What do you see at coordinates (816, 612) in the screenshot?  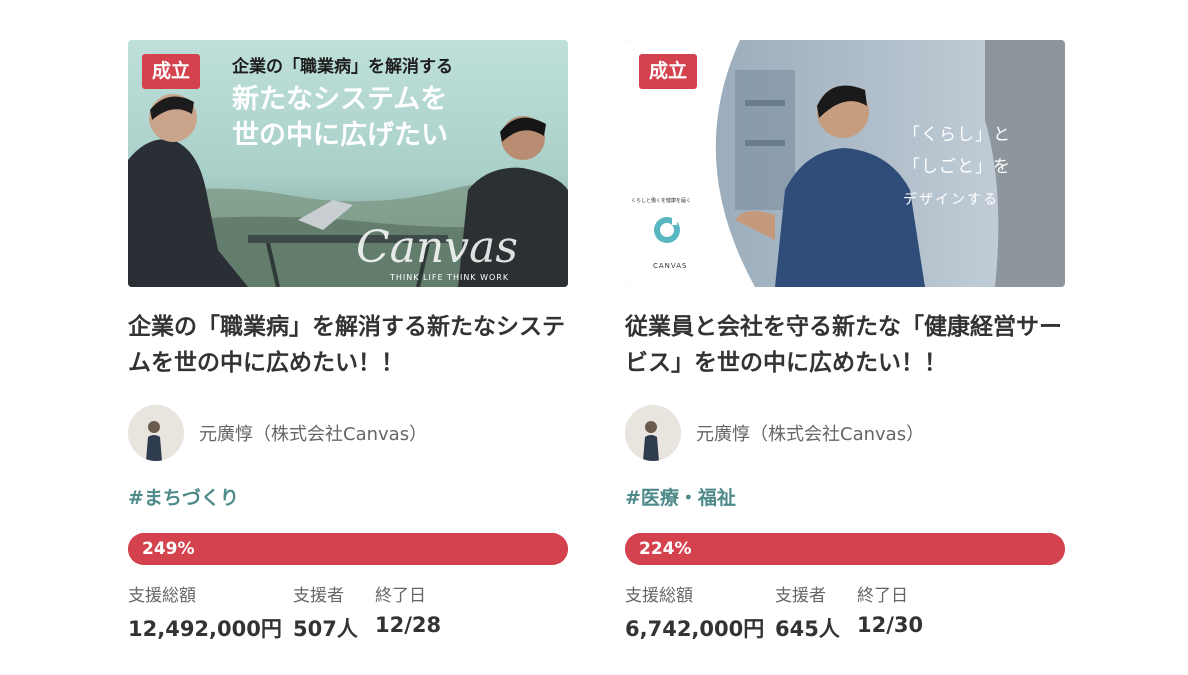 I see `stat-supporters: 支援者 645人` at bounding box center [816, 612].